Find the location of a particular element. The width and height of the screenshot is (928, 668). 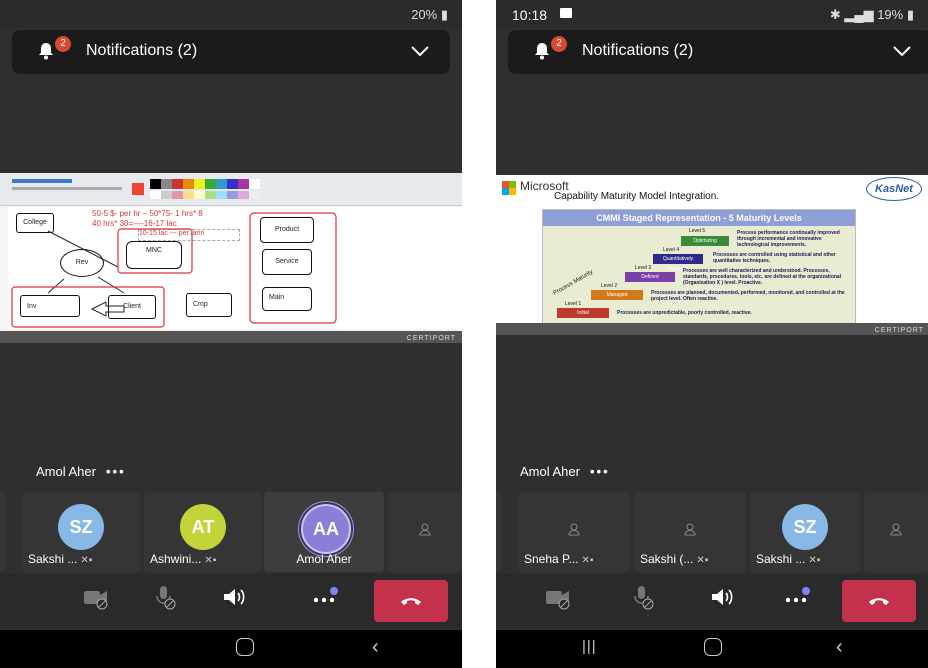

level-bar: Initial is located at coordinates (583, 313).